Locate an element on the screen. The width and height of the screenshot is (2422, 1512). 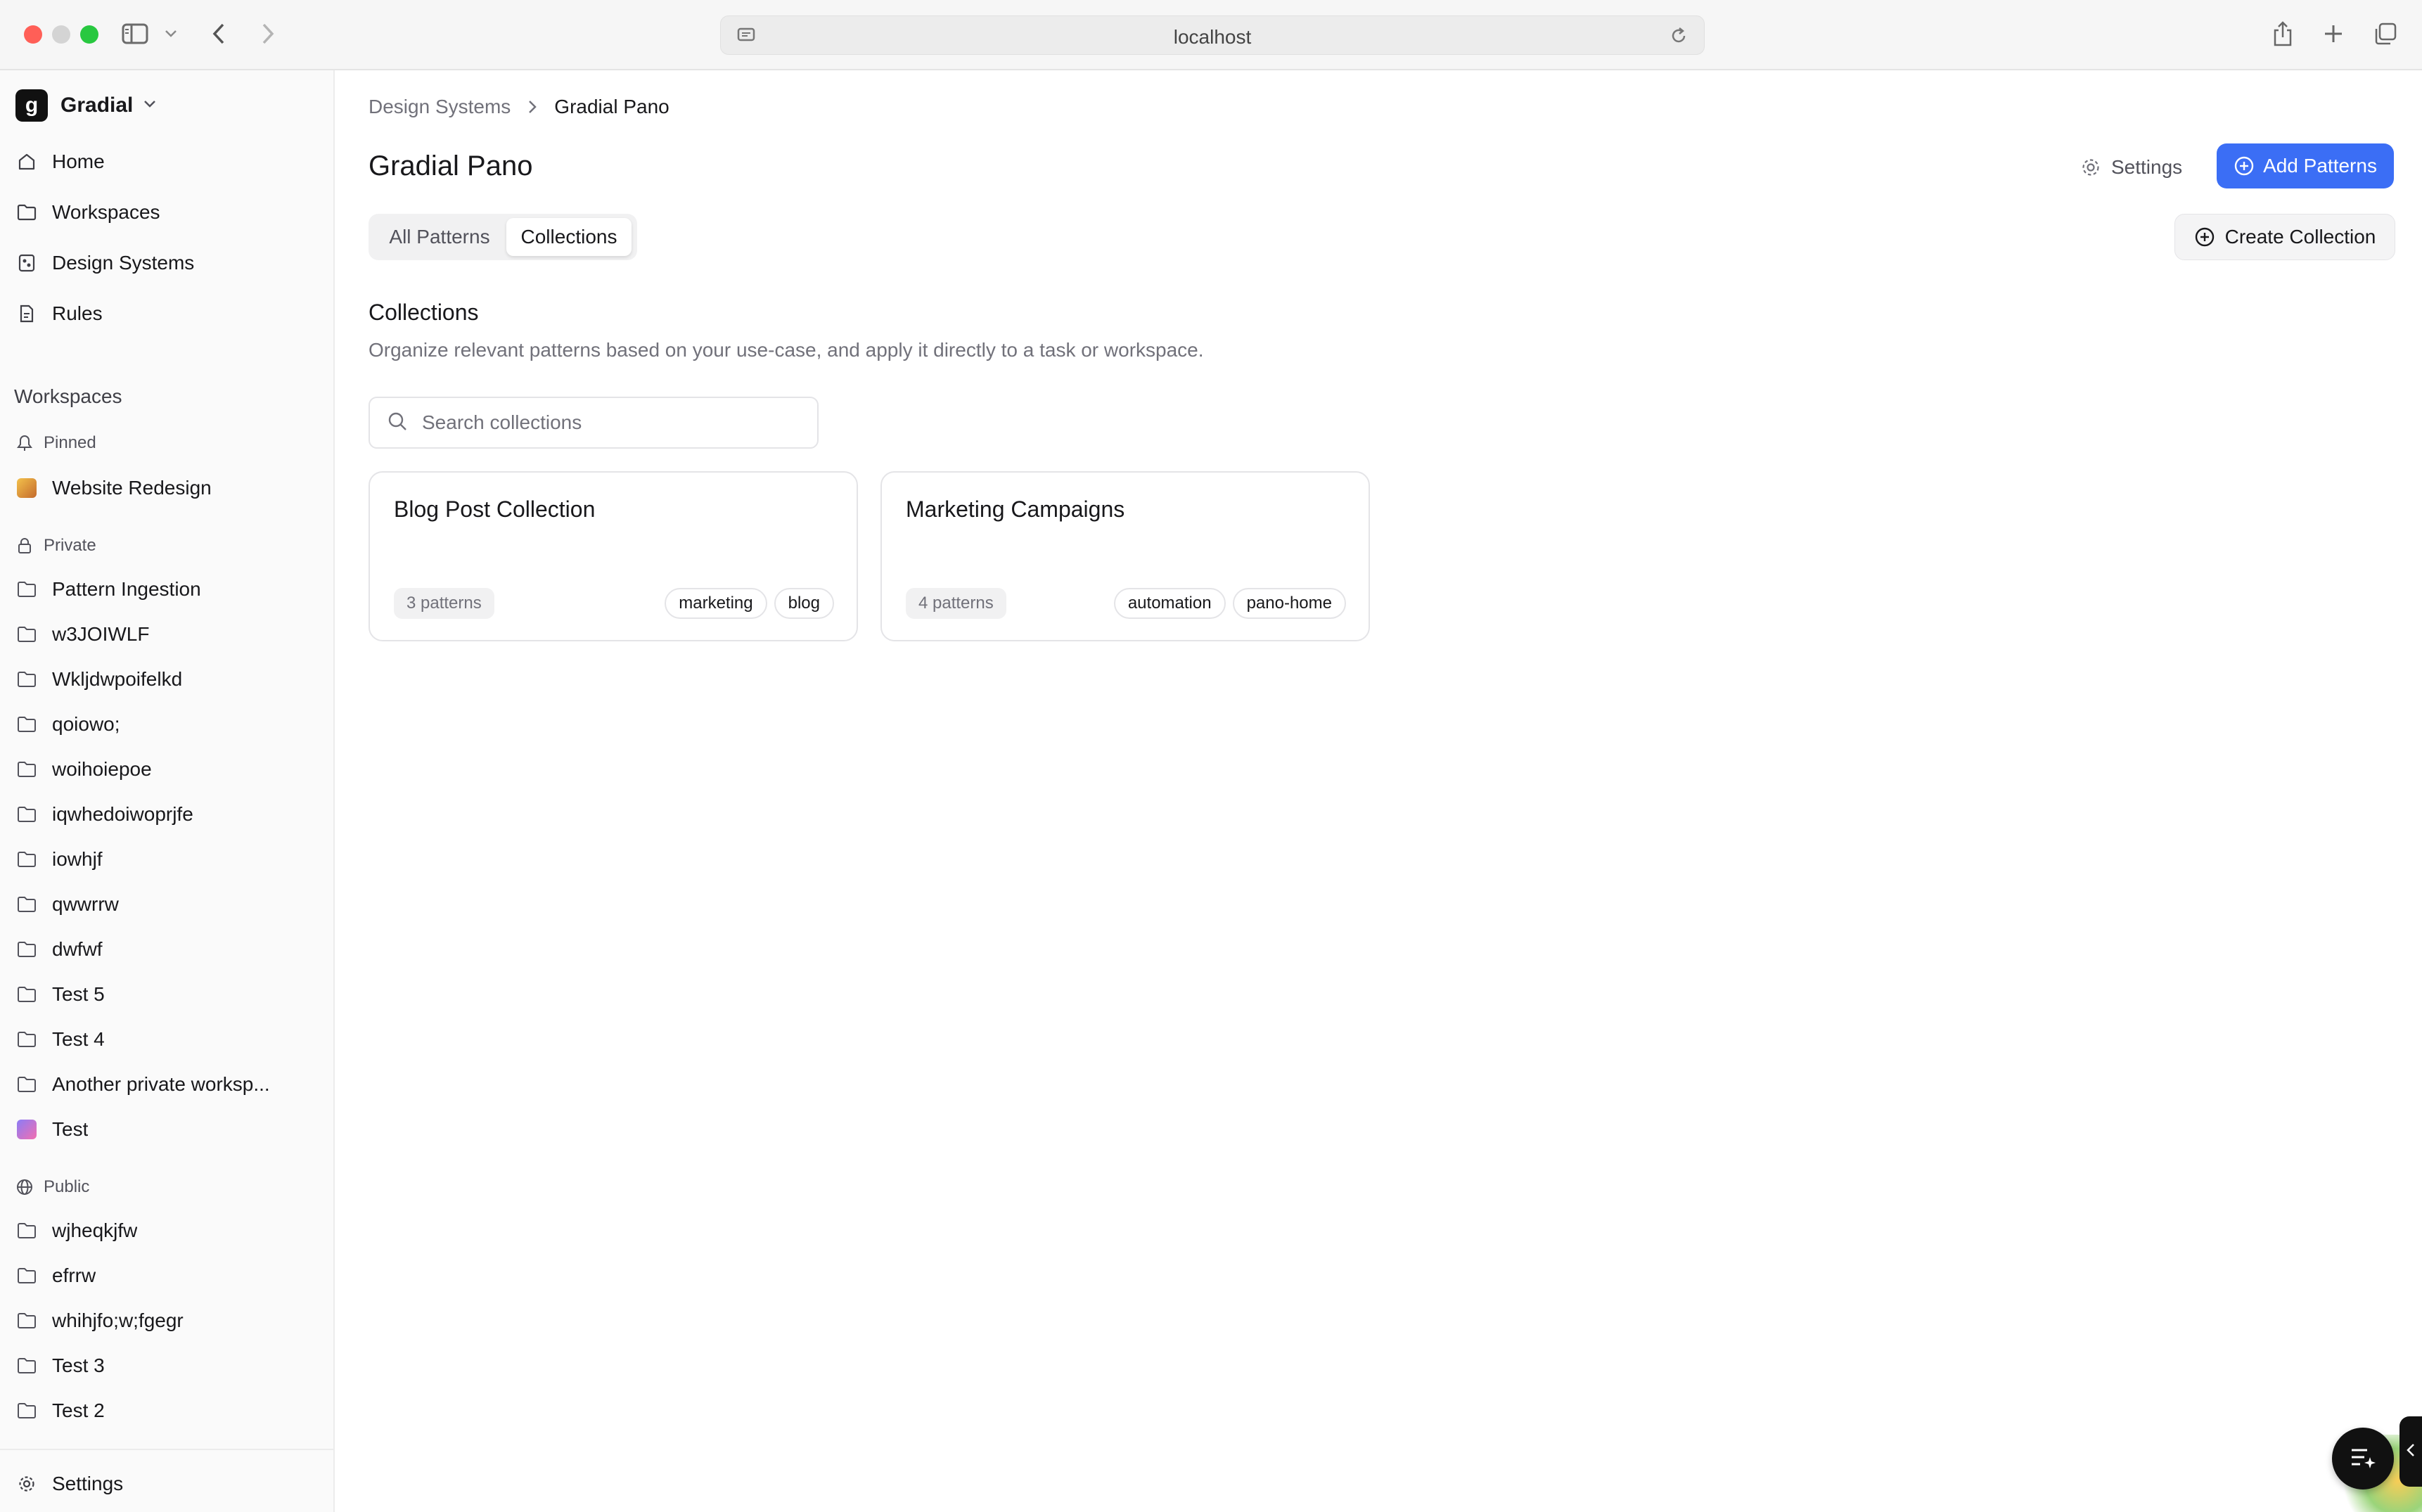
workspace-item: Pattern Ingestion is located at coordinates (170, 589).